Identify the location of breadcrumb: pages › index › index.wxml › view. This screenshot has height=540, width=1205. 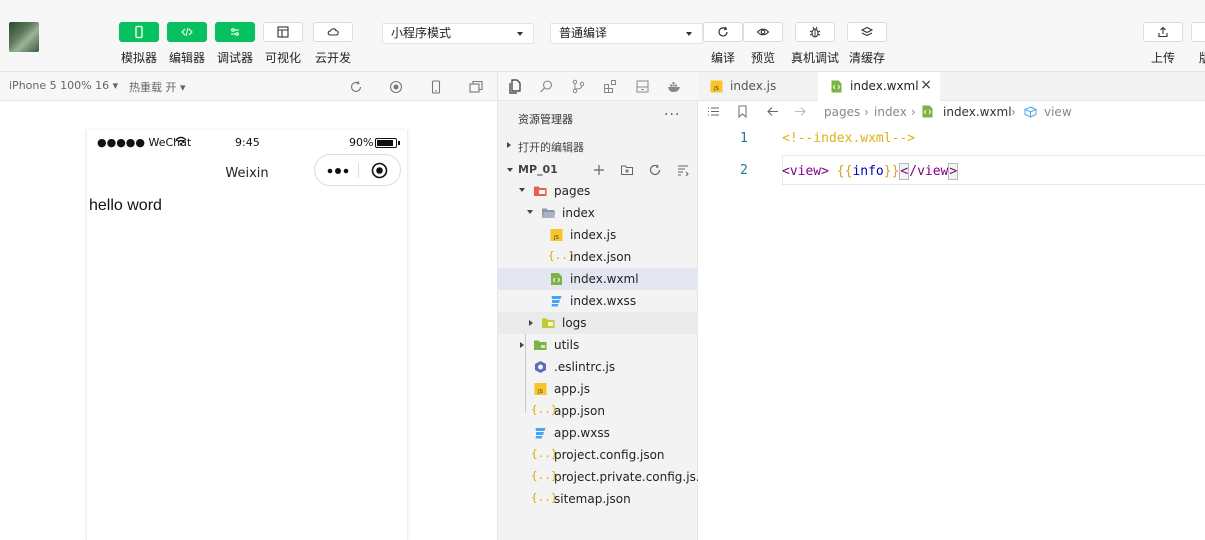
(951, 112).